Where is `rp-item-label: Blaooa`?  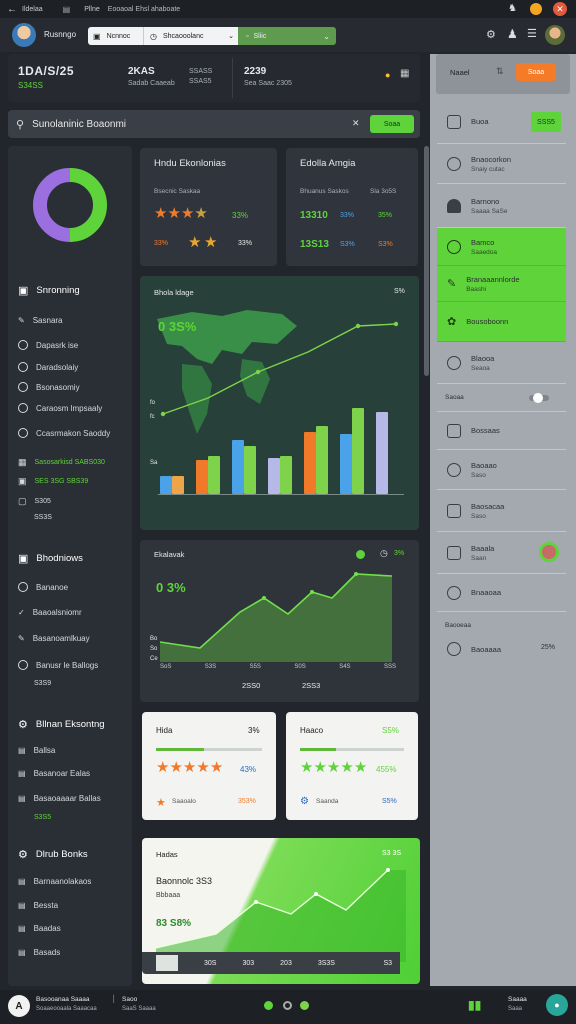
rp-item-label: Blaooa is located at coordinates (483, 358).